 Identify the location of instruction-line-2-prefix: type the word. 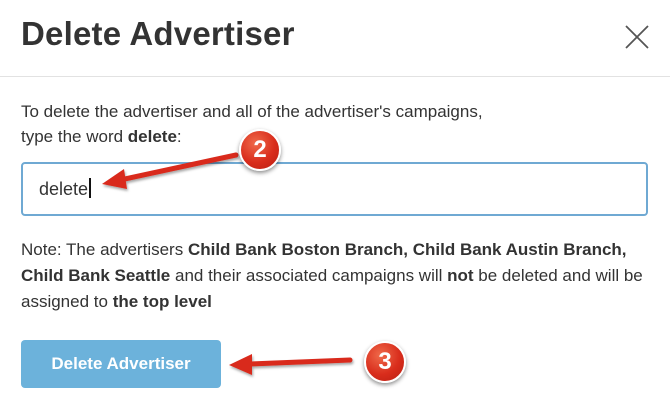
(74, 136).